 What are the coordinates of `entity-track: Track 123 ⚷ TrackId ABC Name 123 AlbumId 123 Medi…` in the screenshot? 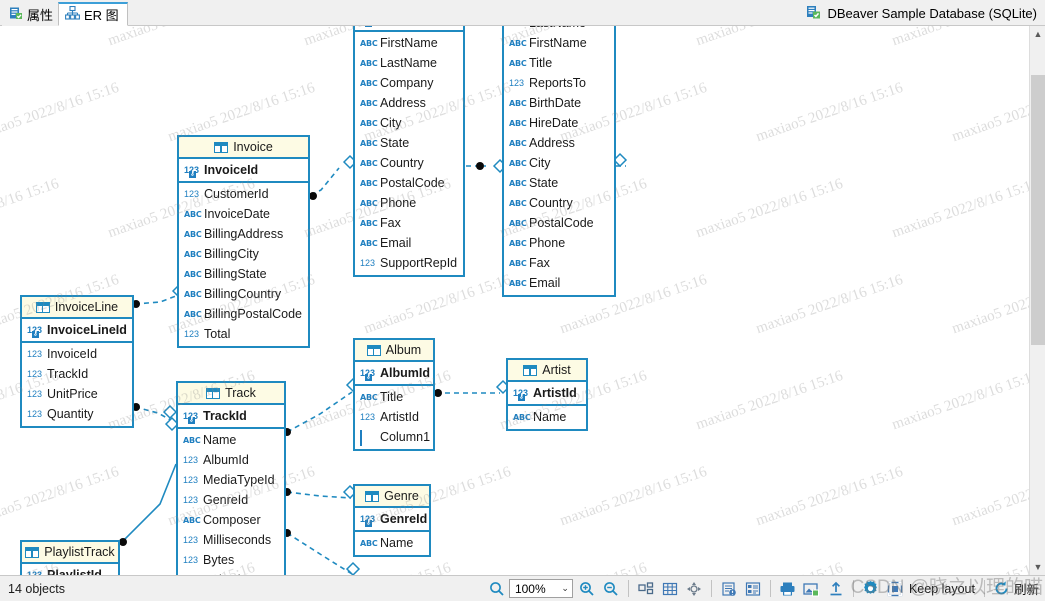 It's located at (231, 478).